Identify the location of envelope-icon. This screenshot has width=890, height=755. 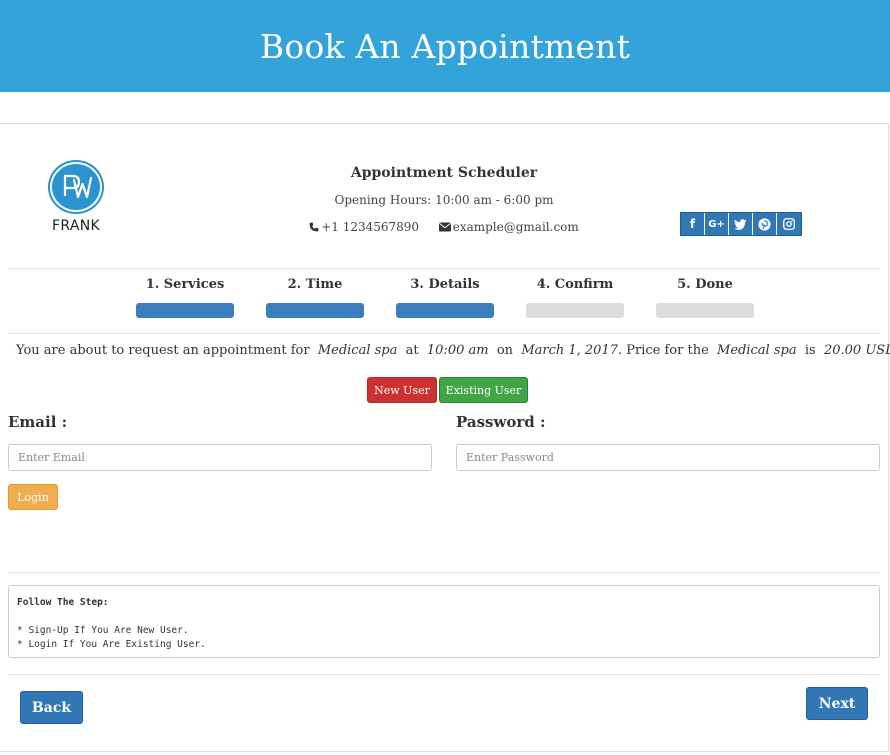
(444, 228).